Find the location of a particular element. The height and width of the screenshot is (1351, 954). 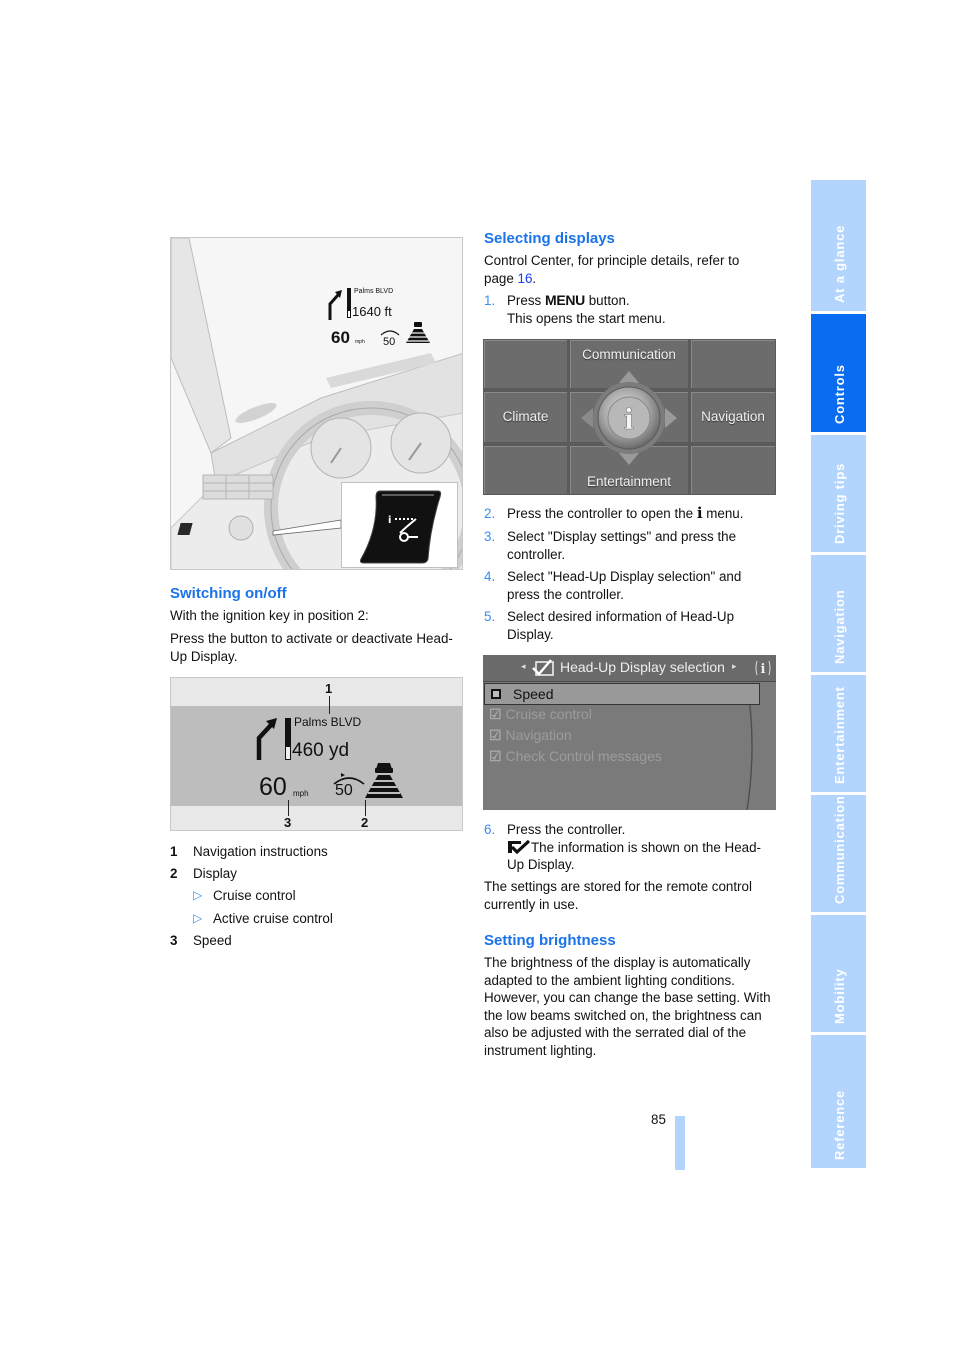

side-tab-label: At a glance is located at coordinates (839, 263).